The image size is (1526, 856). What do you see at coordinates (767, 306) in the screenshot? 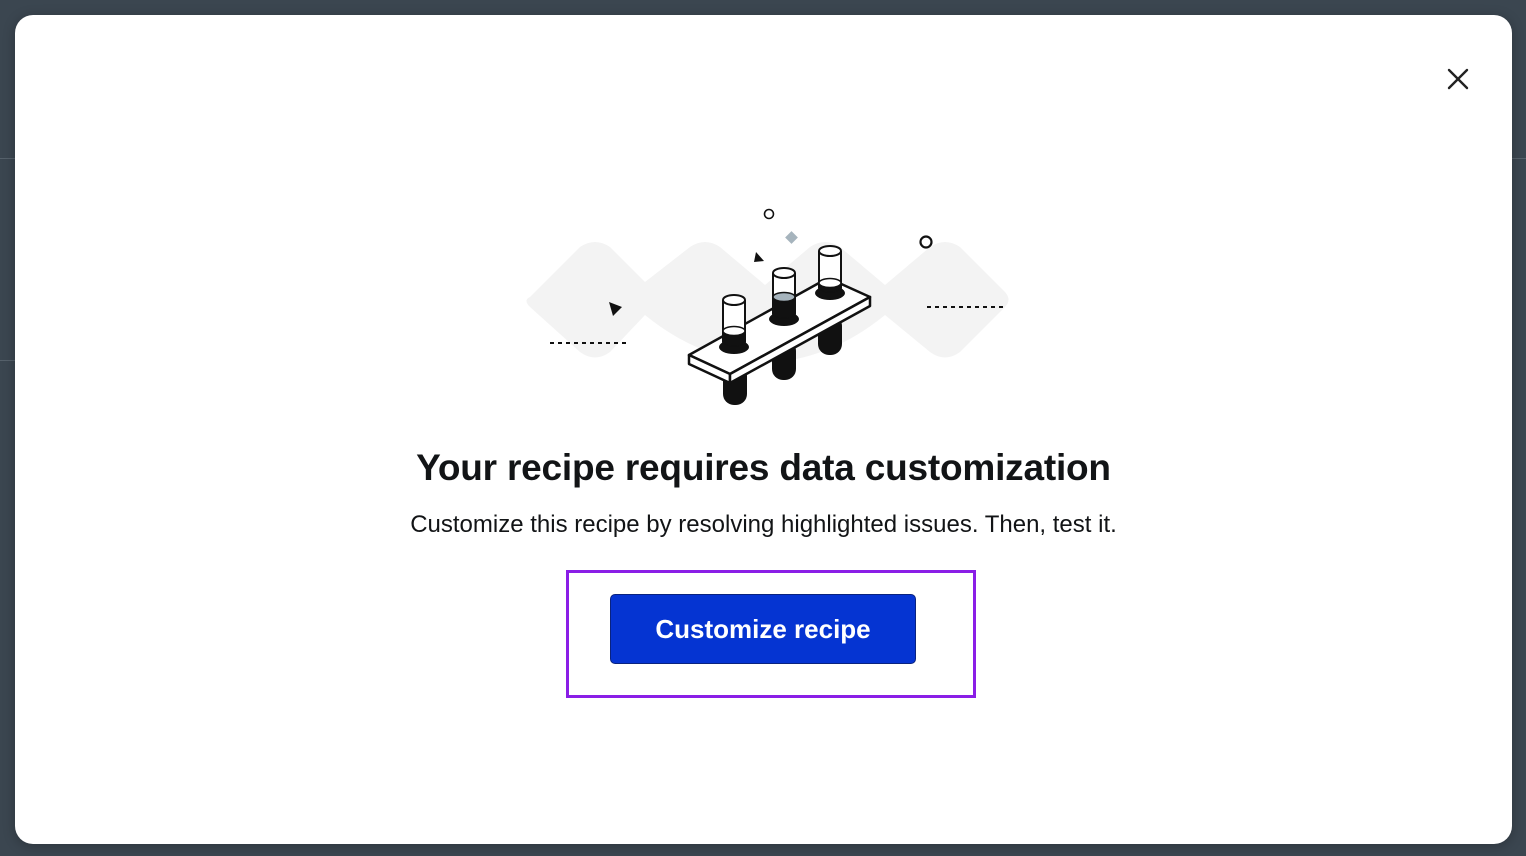
I see `test-tubes-illustration` at bounding box center [767, 306].